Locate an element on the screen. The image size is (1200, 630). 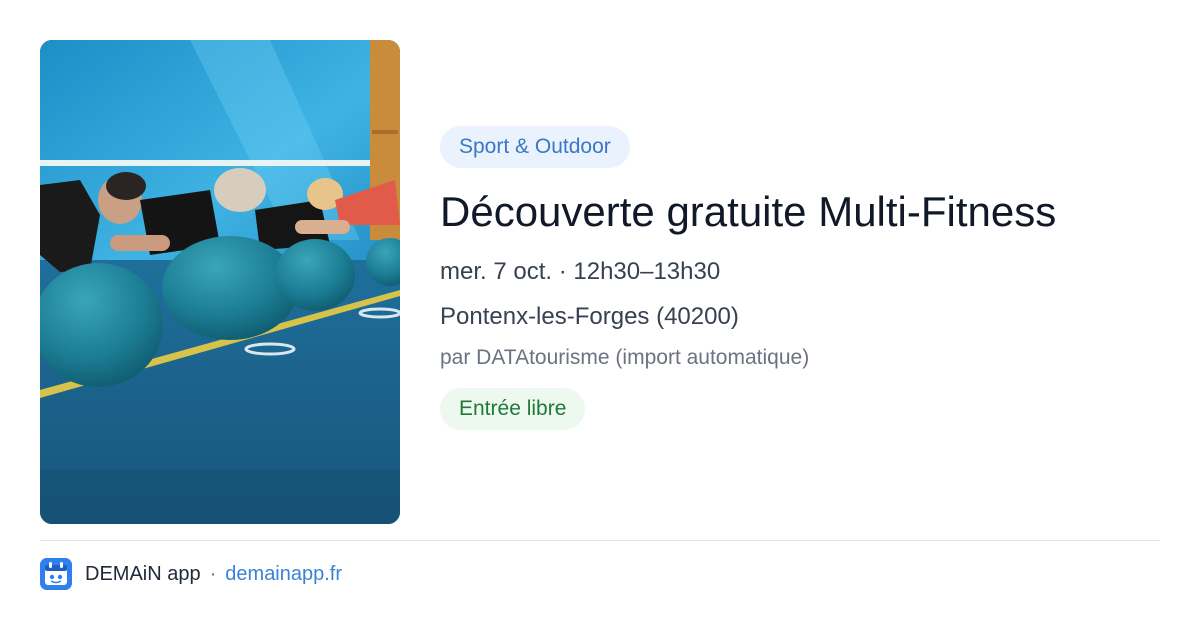
event-source: par DATAtourisme (import automatique) is located at coordinates (625, 357).